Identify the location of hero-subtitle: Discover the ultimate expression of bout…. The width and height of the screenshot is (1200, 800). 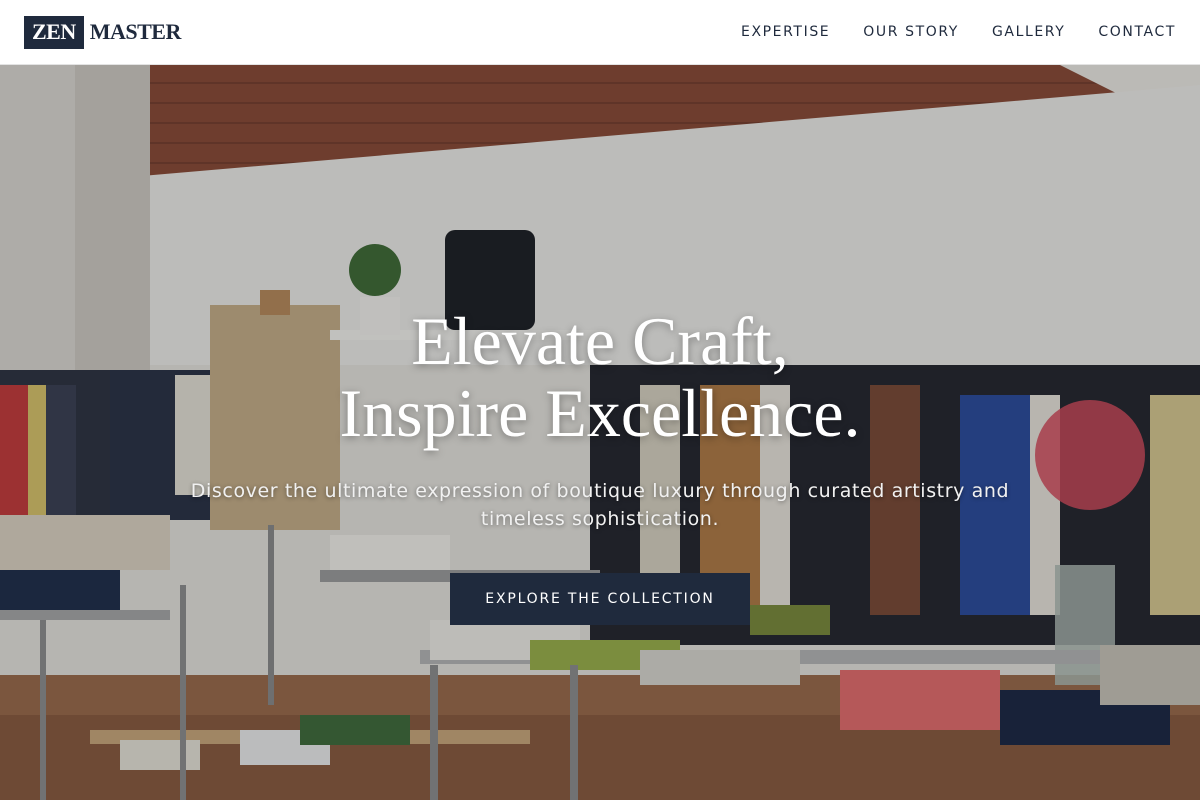
(600, 505).